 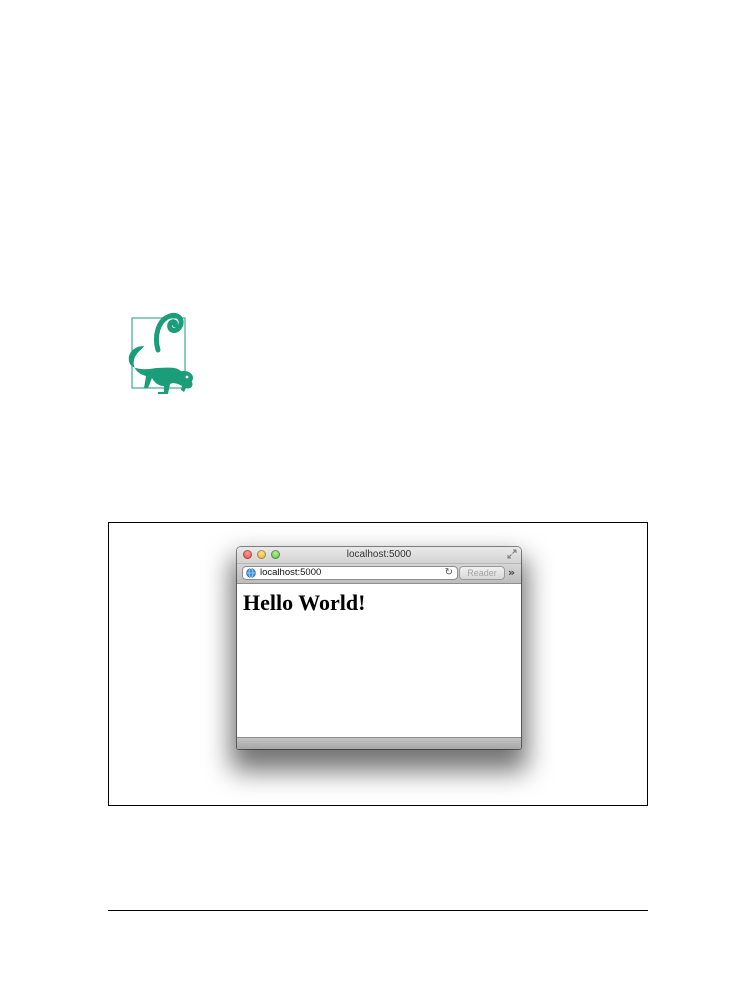 What do you see at coordinates (511, 572) in the screenshot?
I see `chevron-double-right-icon: »` at bounding box center [511, 572].